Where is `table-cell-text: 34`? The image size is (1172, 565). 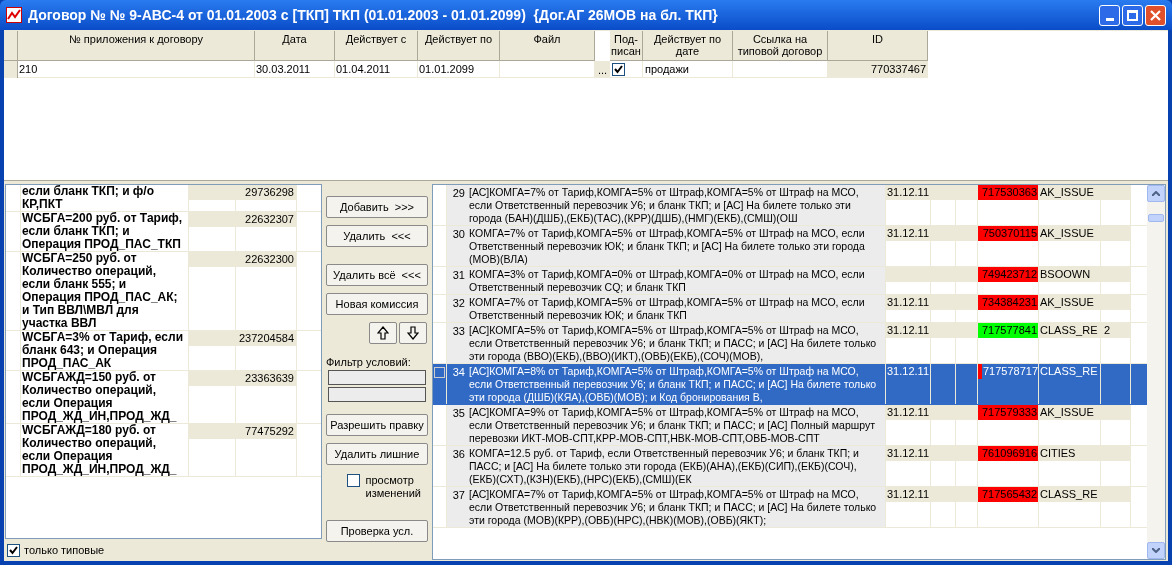
table-cell-text: 34 is located at coordinates (458, 372).